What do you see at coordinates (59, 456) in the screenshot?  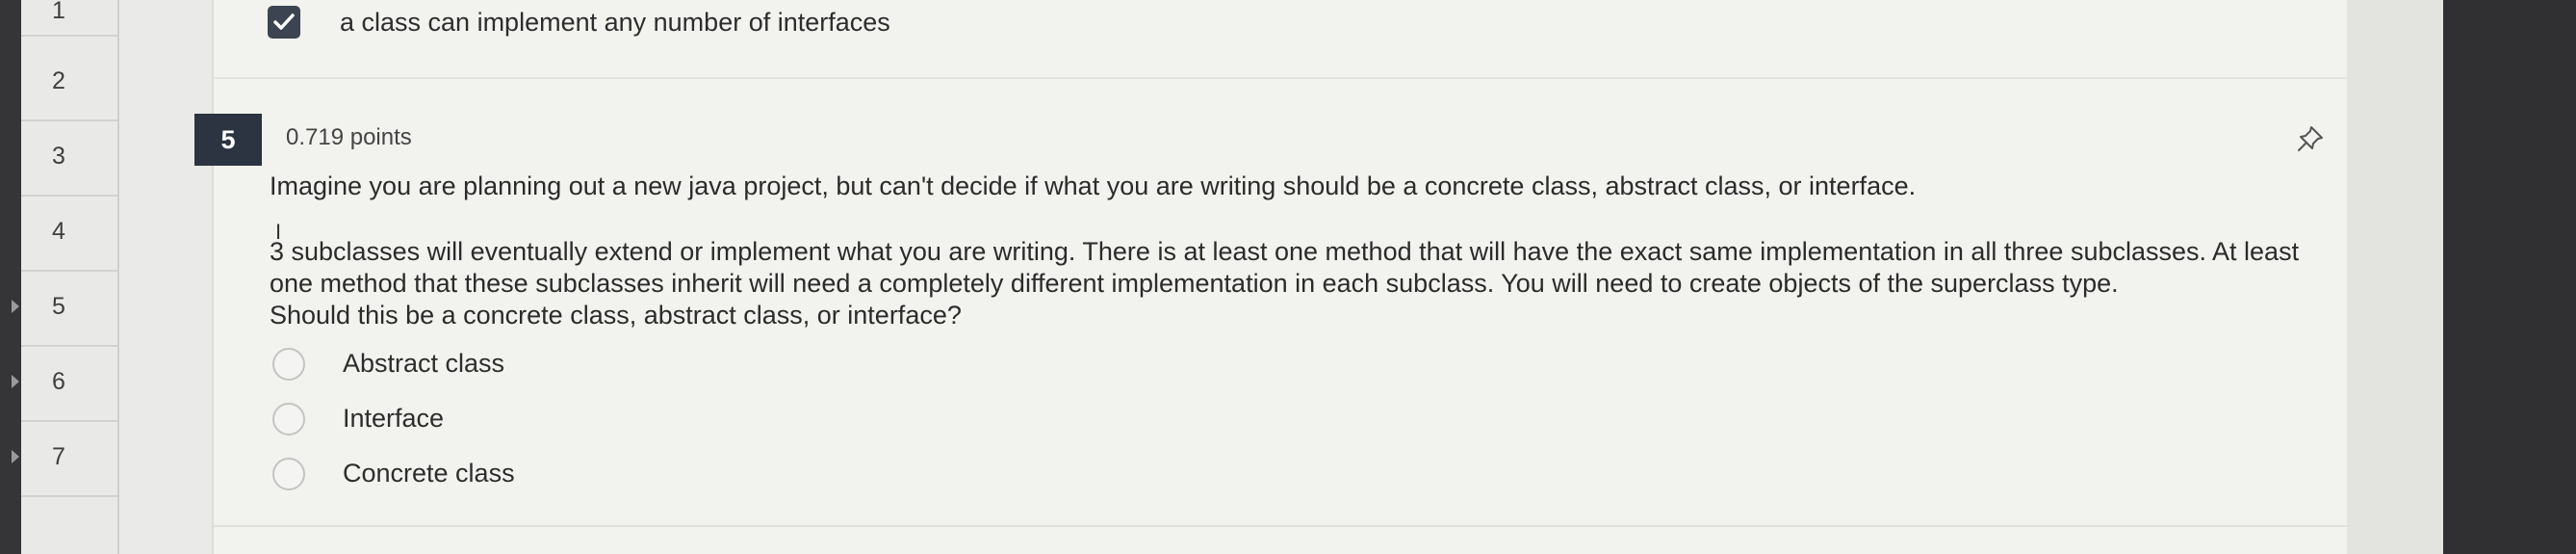 I see `nav-item-number: 7` at bounding box center [59, 456].